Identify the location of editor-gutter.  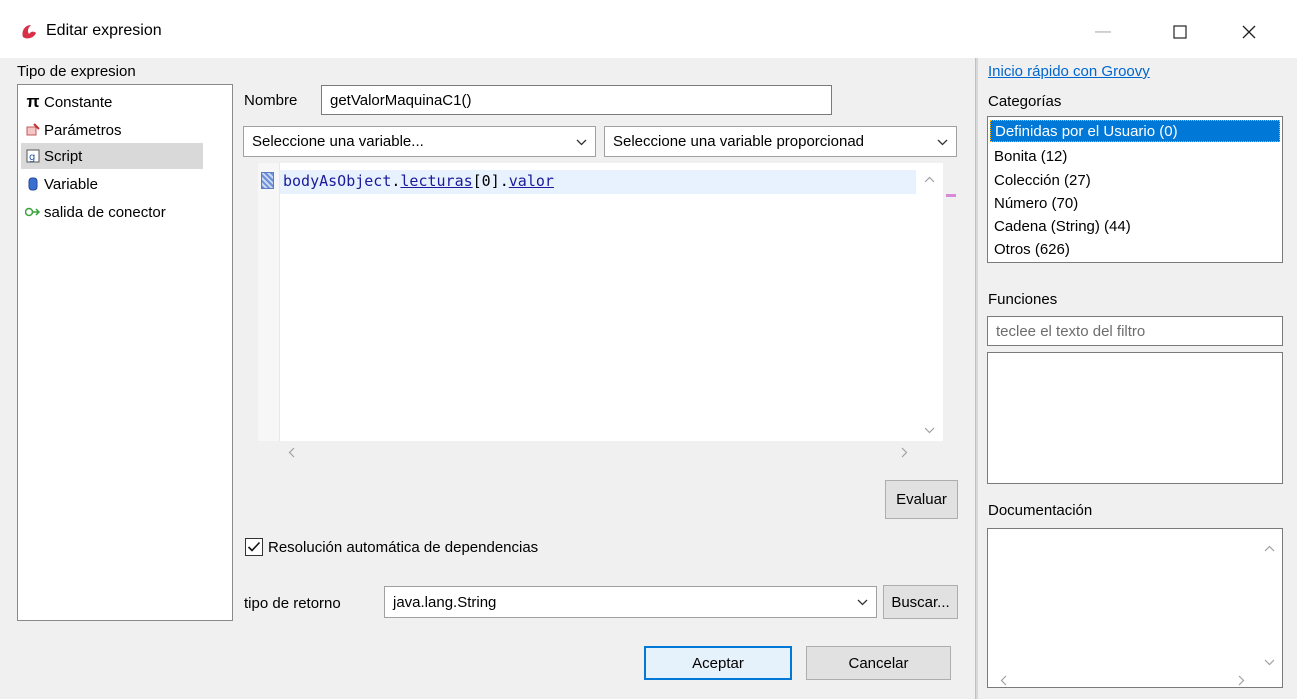
(269, 302).